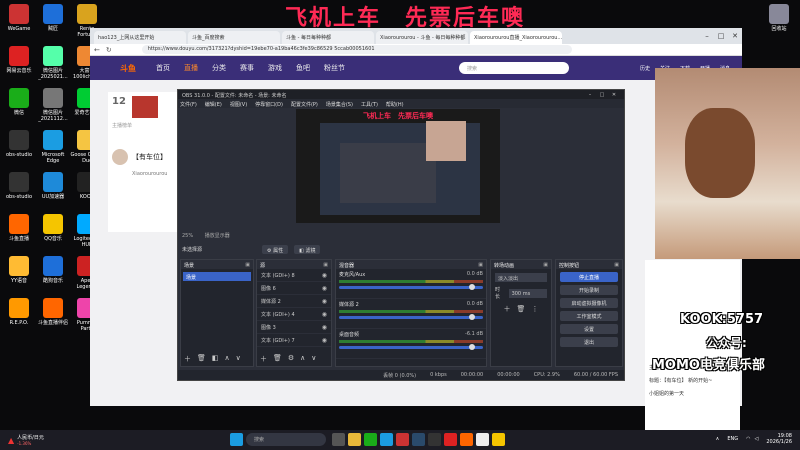  I want to click on obs-icon, so click(434, 439).